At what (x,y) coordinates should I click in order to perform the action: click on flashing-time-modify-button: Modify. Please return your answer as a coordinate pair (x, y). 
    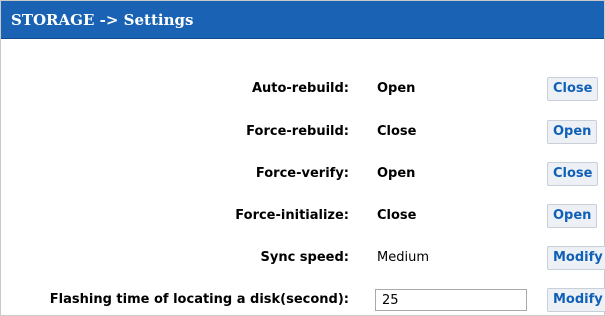
    Looking at the image, I should click on (576, 300).